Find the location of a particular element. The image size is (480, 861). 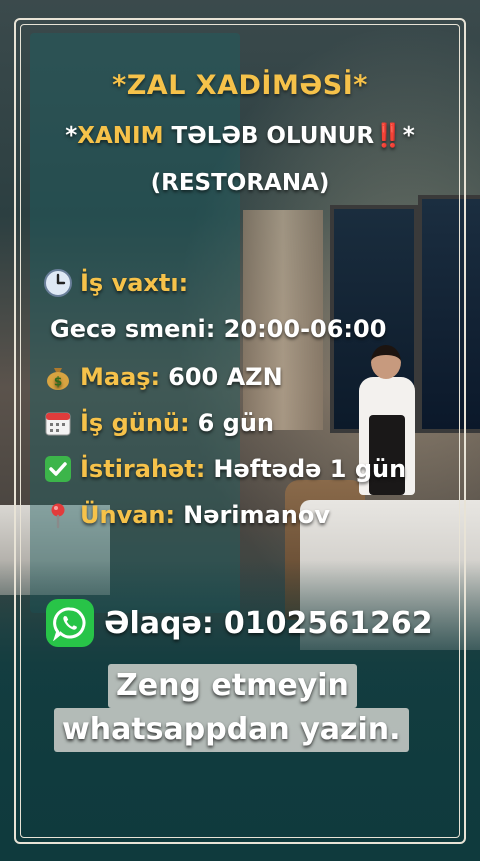

clock-icon is located at coordinates (58, 283).